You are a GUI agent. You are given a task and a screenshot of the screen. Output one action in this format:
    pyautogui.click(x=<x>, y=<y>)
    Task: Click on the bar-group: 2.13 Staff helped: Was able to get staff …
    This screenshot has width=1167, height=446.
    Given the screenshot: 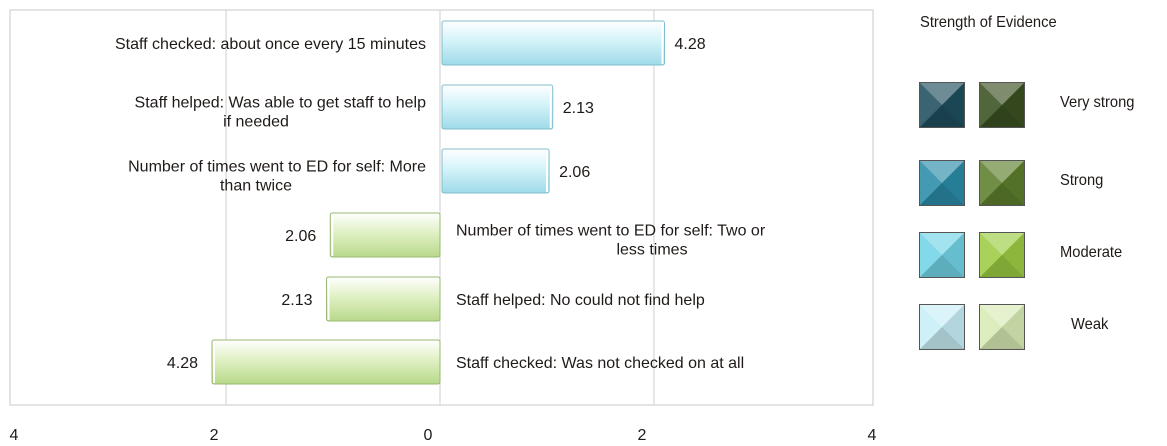 What is the action you would take?
    pyautogui.click(x=364, y=107)
    